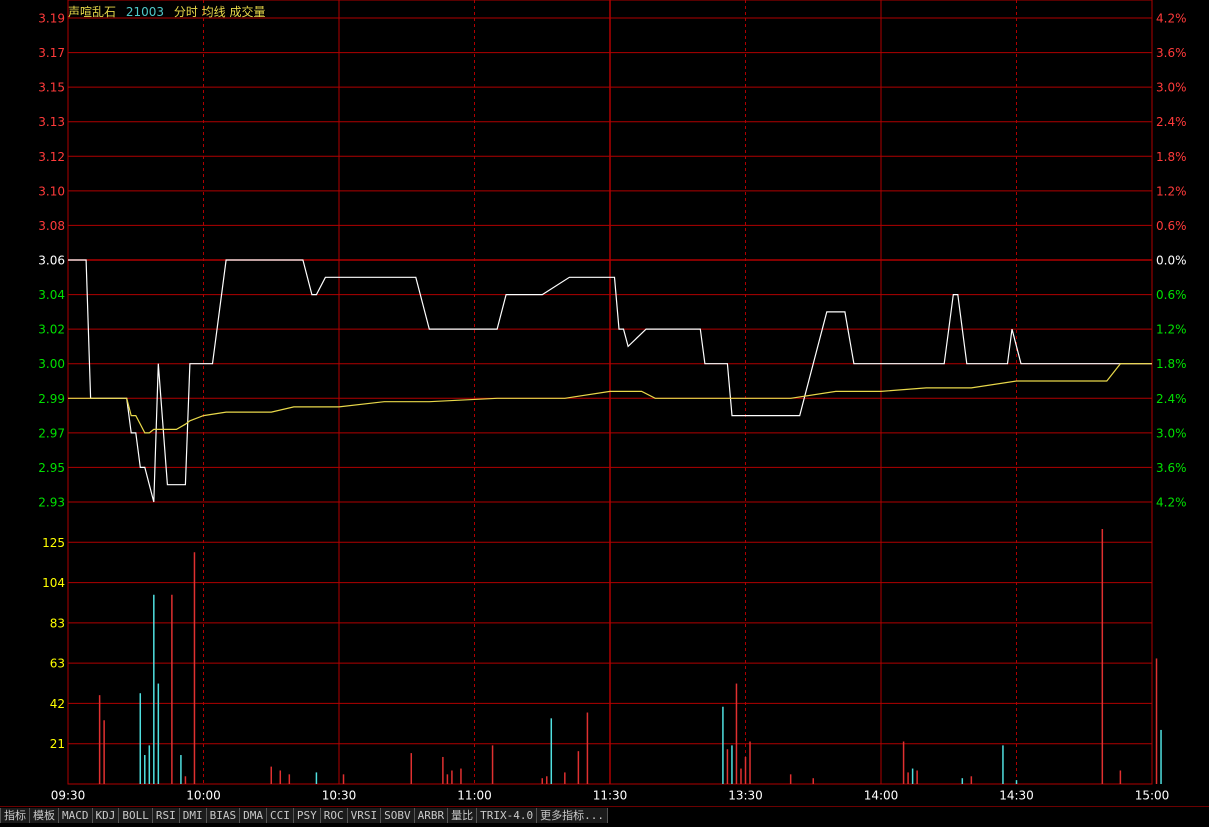 The image size is (1209, 827). Describe the element at coordinates (610, 796) in the screenshot. I see `time-tick-label: 11:30` at that location.